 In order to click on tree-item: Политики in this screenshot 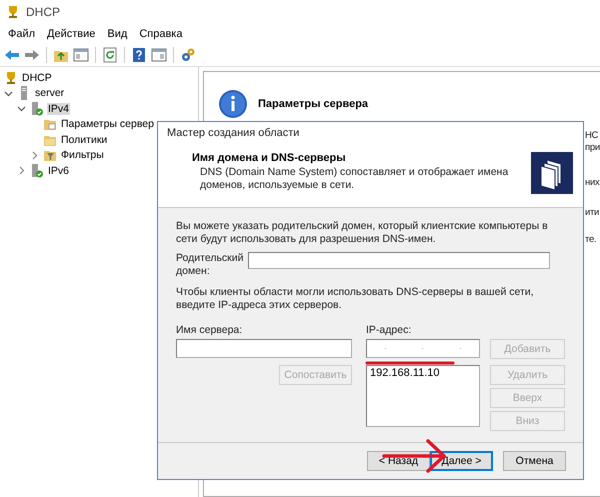, I will do `click(84, 140)`.